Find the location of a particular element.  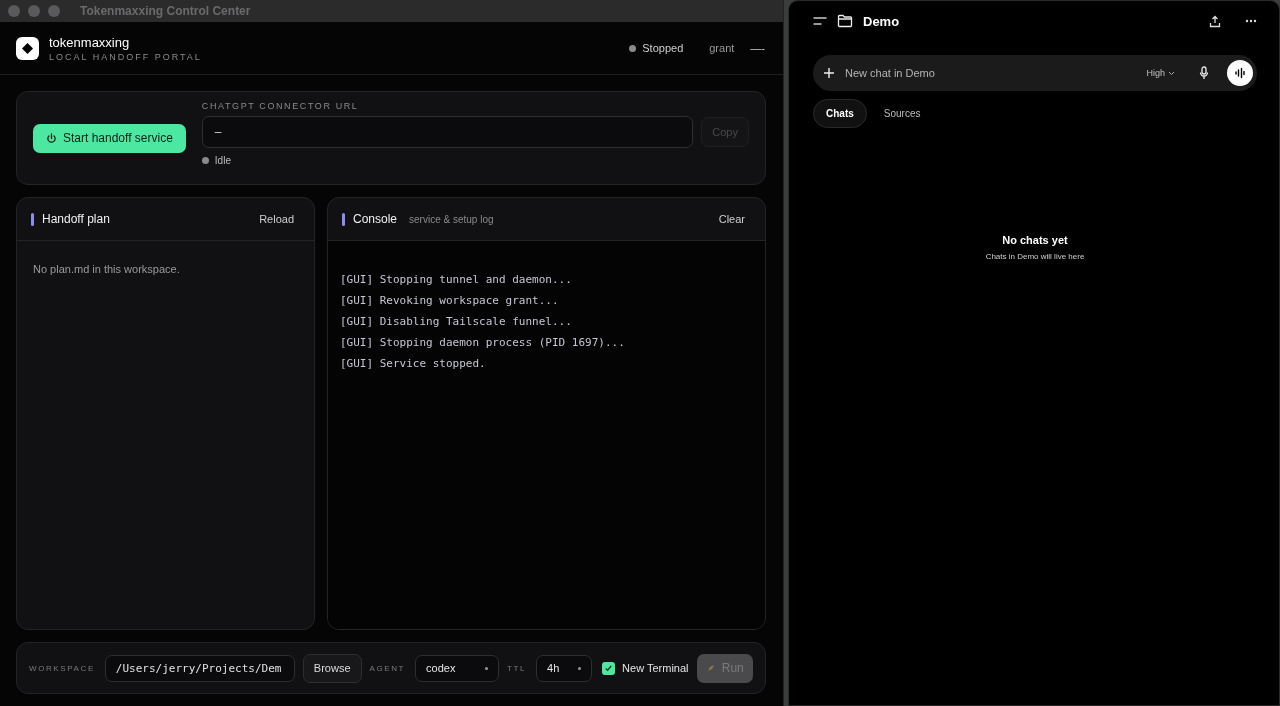

ttl-dropdown: 4h is located at coordinates (564, 668).